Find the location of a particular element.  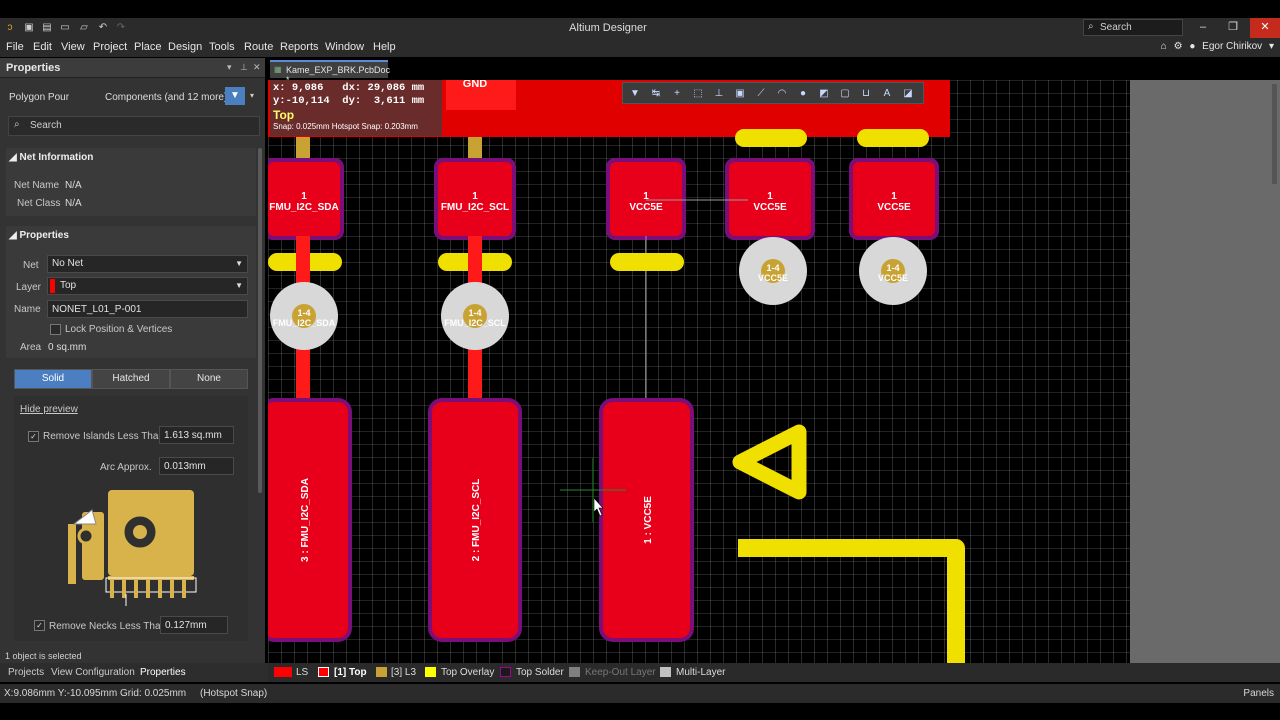

panel-close-icon: ✕ is located at coordinates (257, 67).